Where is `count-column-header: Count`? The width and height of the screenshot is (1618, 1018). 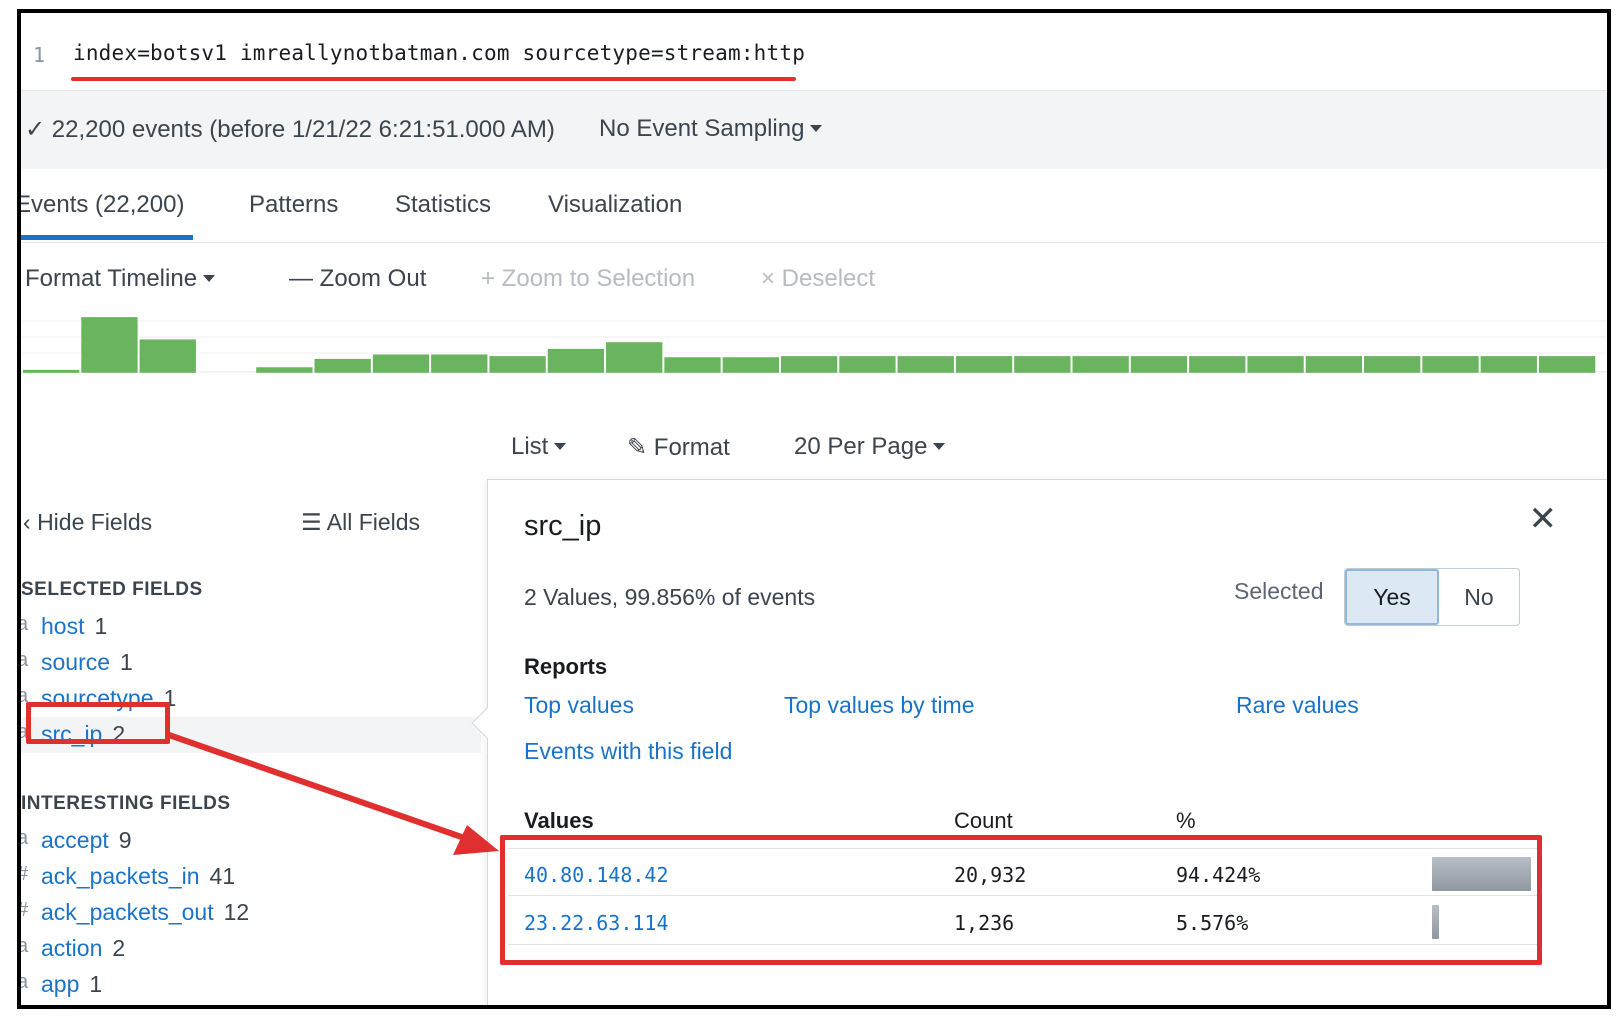 count-column-header: Count is located at coordinates (983, 820).